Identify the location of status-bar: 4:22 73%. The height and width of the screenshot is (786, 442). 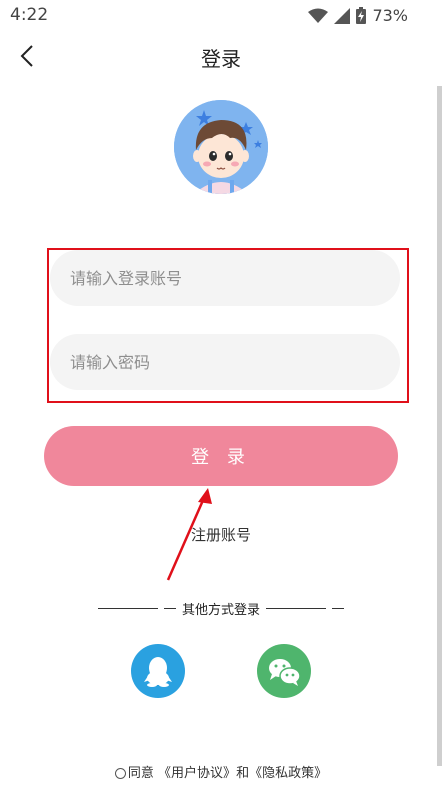
(221, 15).